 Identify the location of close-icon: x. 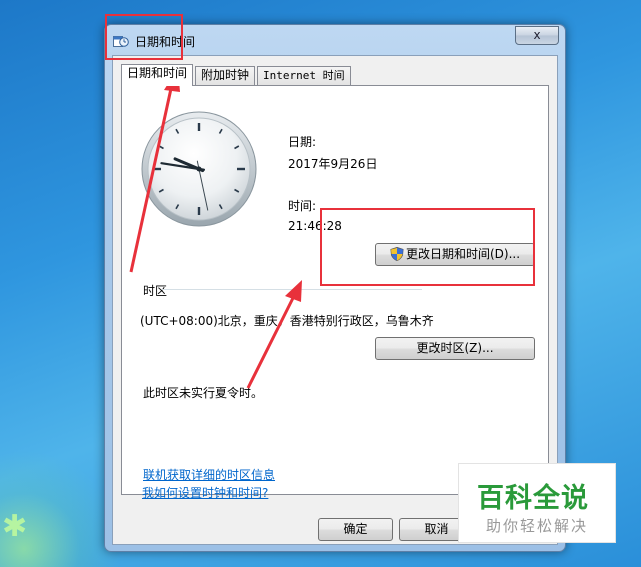
(537, 35).